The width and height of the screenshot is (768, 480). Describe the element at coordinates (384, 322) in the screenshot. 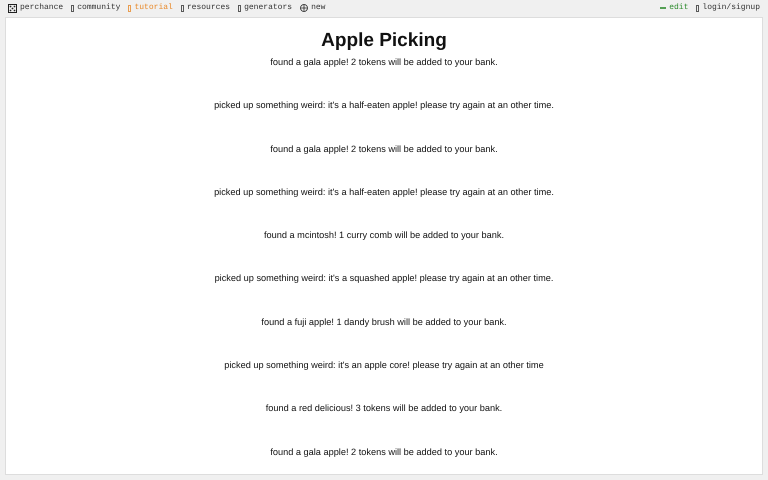

I see `result-text: found a fuji apple! 1 dandy brush will be added to your bank.` at that location.